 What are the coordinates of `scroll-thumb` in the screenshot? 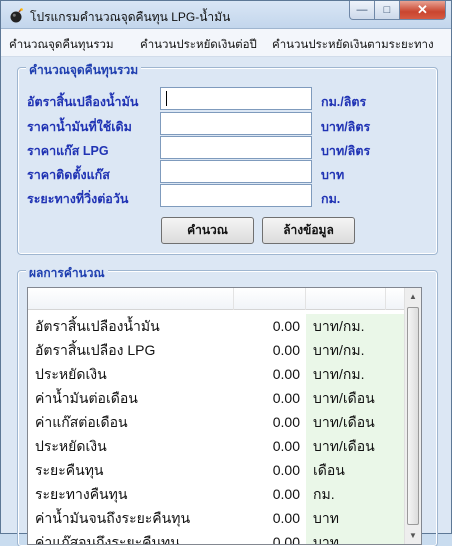 It's located at (413, 416).